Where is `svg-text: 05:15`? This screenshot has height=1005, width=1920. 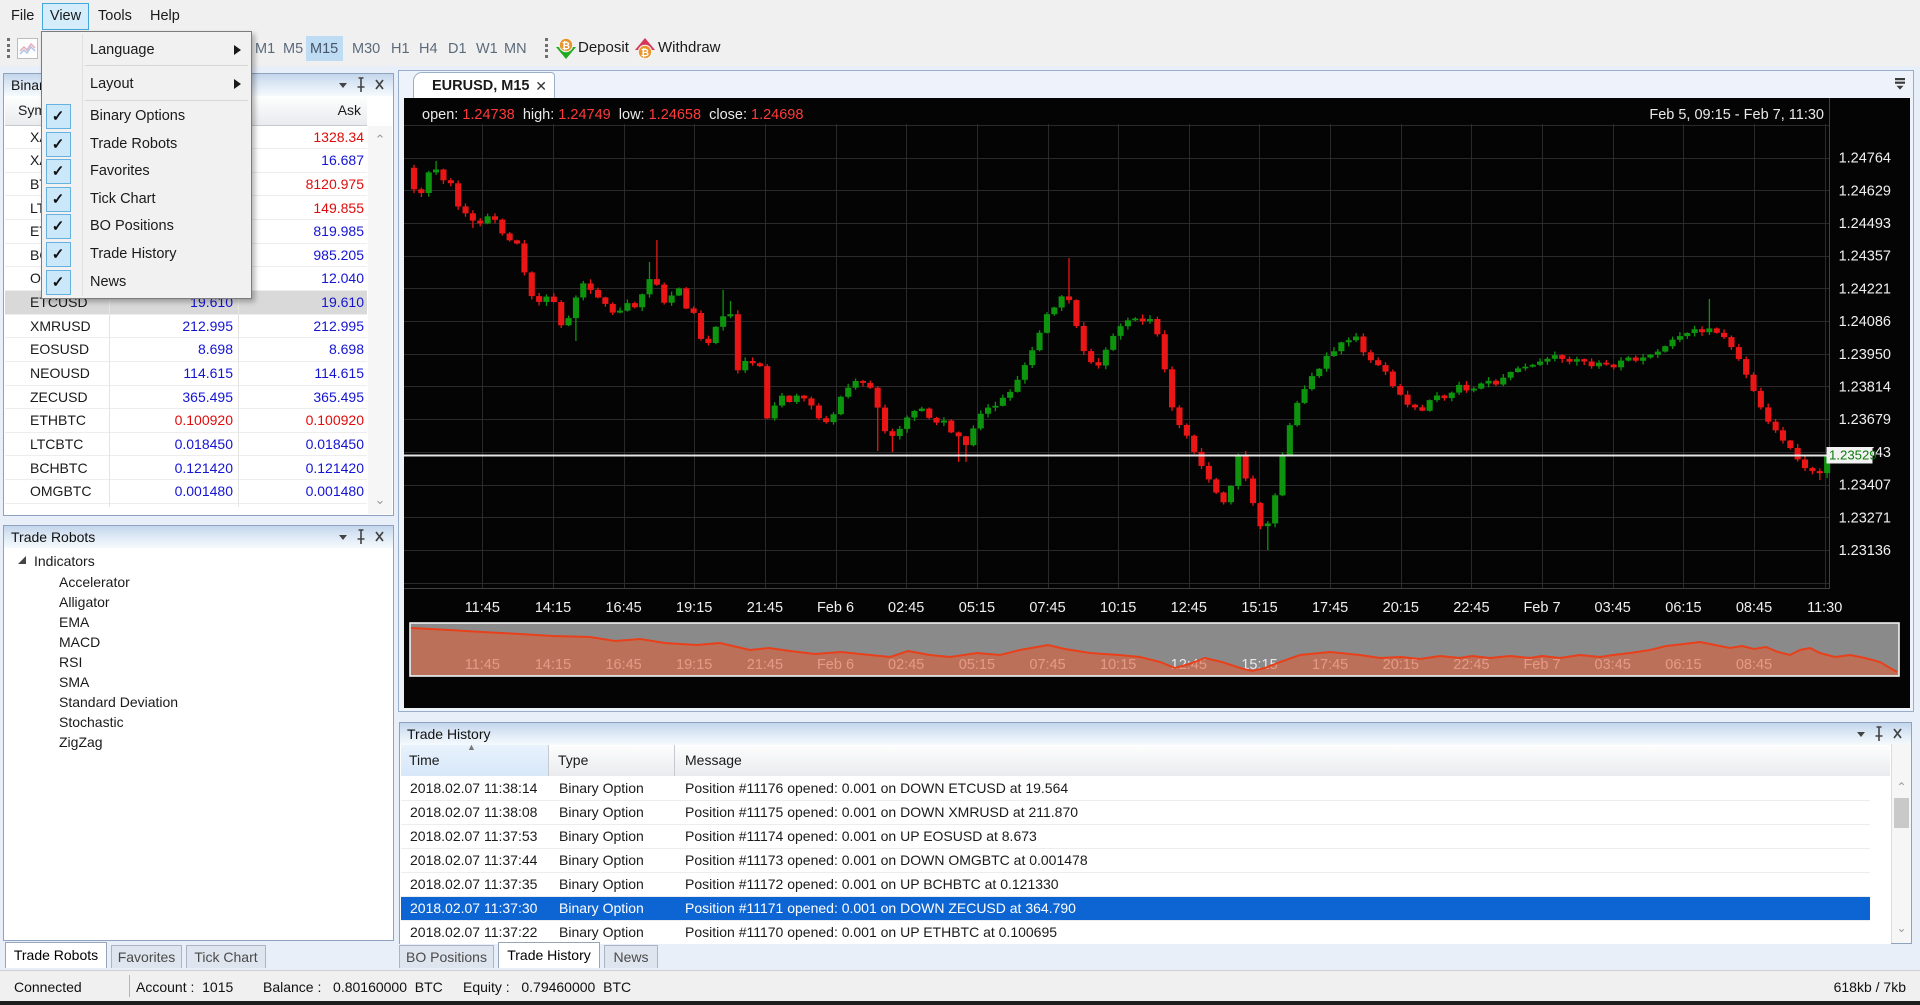
svg-text: 05:15 is located at coordinates (977, 608).